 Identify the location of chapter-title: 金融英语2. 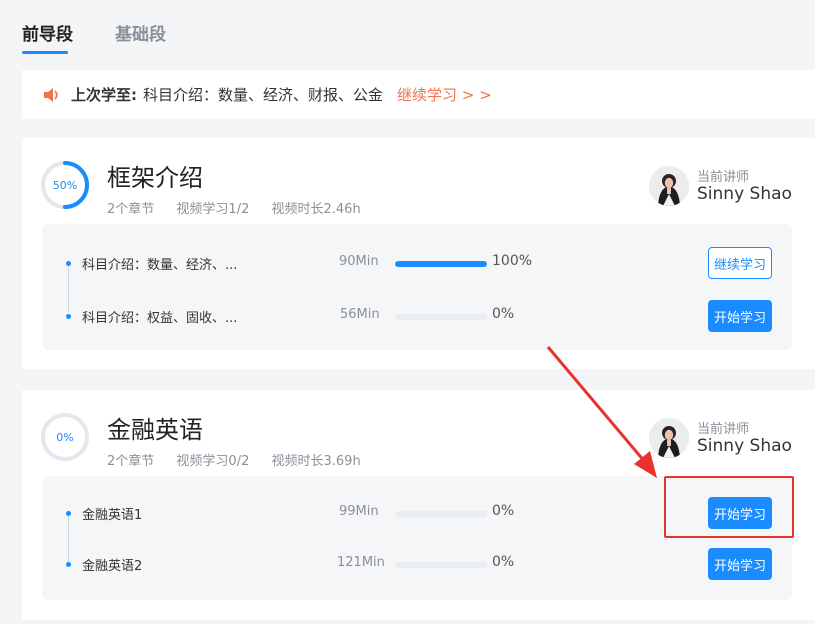
(112, 564).